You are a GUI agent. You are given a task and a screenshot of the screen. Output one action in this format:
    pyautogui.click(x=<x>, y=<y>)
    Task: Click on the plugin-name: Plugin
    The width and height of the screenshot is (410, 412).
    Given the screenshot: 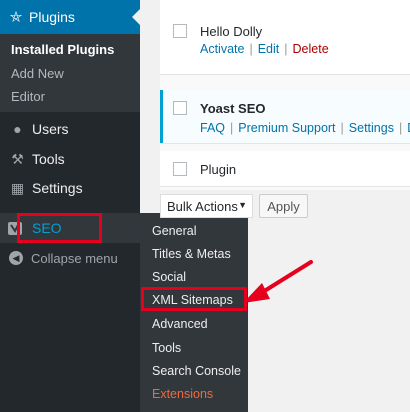 What is the action you would take?
    pyautogui.click(x=218, y=169)
    